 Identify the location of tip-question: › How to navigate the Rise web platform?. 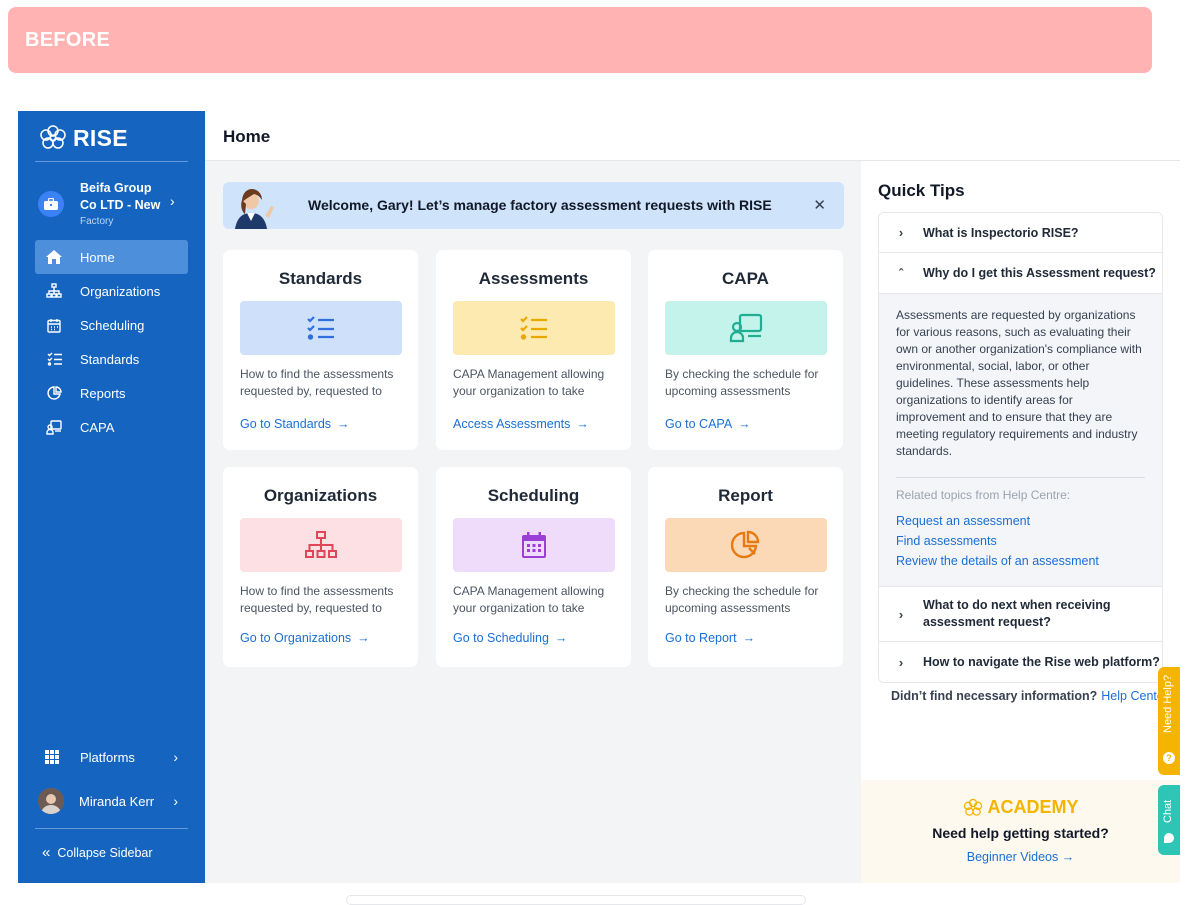
(1020, 662).